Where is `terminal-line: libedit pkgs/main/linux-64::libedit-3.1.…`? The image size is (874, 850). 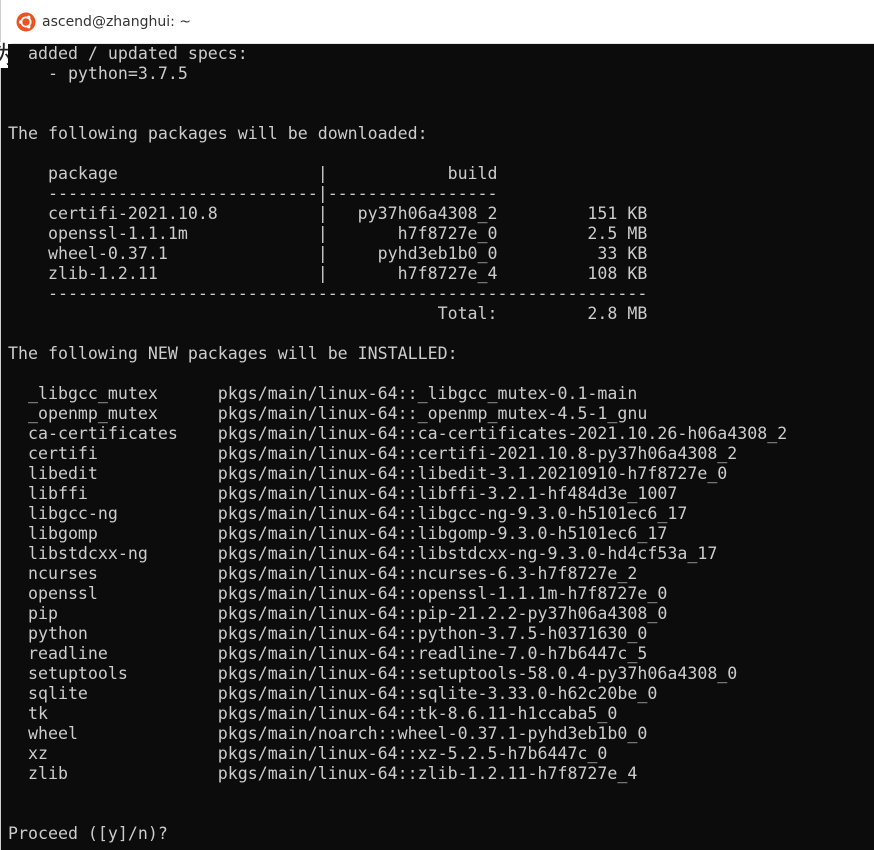 terminal-line: libedit pkgs/main/linux-64::libedit-3.1.… is located at coordinates (368, 473).